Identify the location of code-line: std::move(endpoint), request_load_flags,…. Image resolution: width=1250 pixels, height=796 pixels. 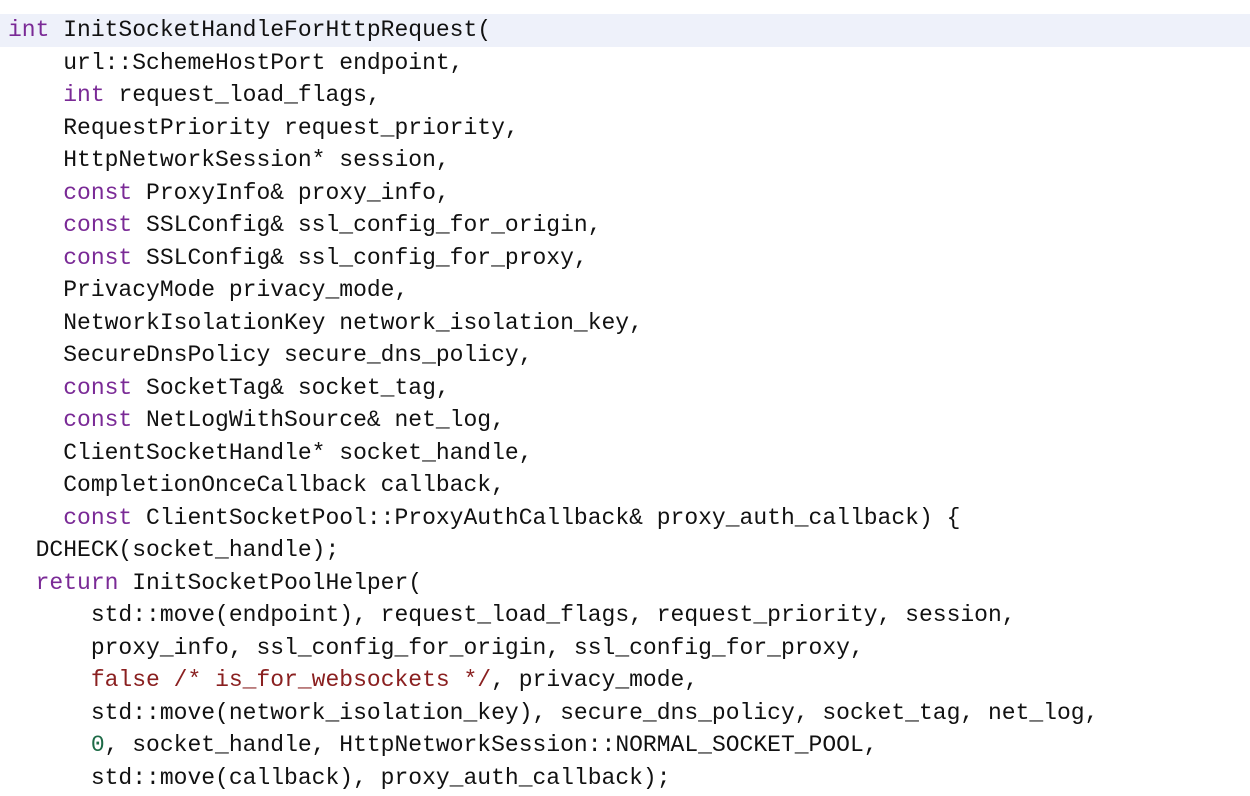
(625, 615).